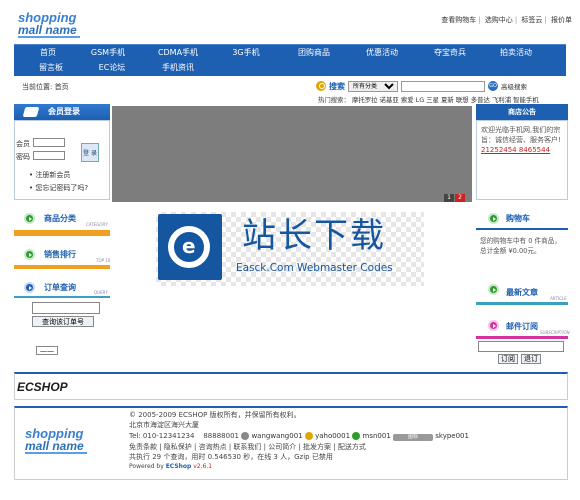 This screenshot has height=500, width=580. Describe the element at coordinates (49, 155) in the screenshot. I see `password-input` at that location.